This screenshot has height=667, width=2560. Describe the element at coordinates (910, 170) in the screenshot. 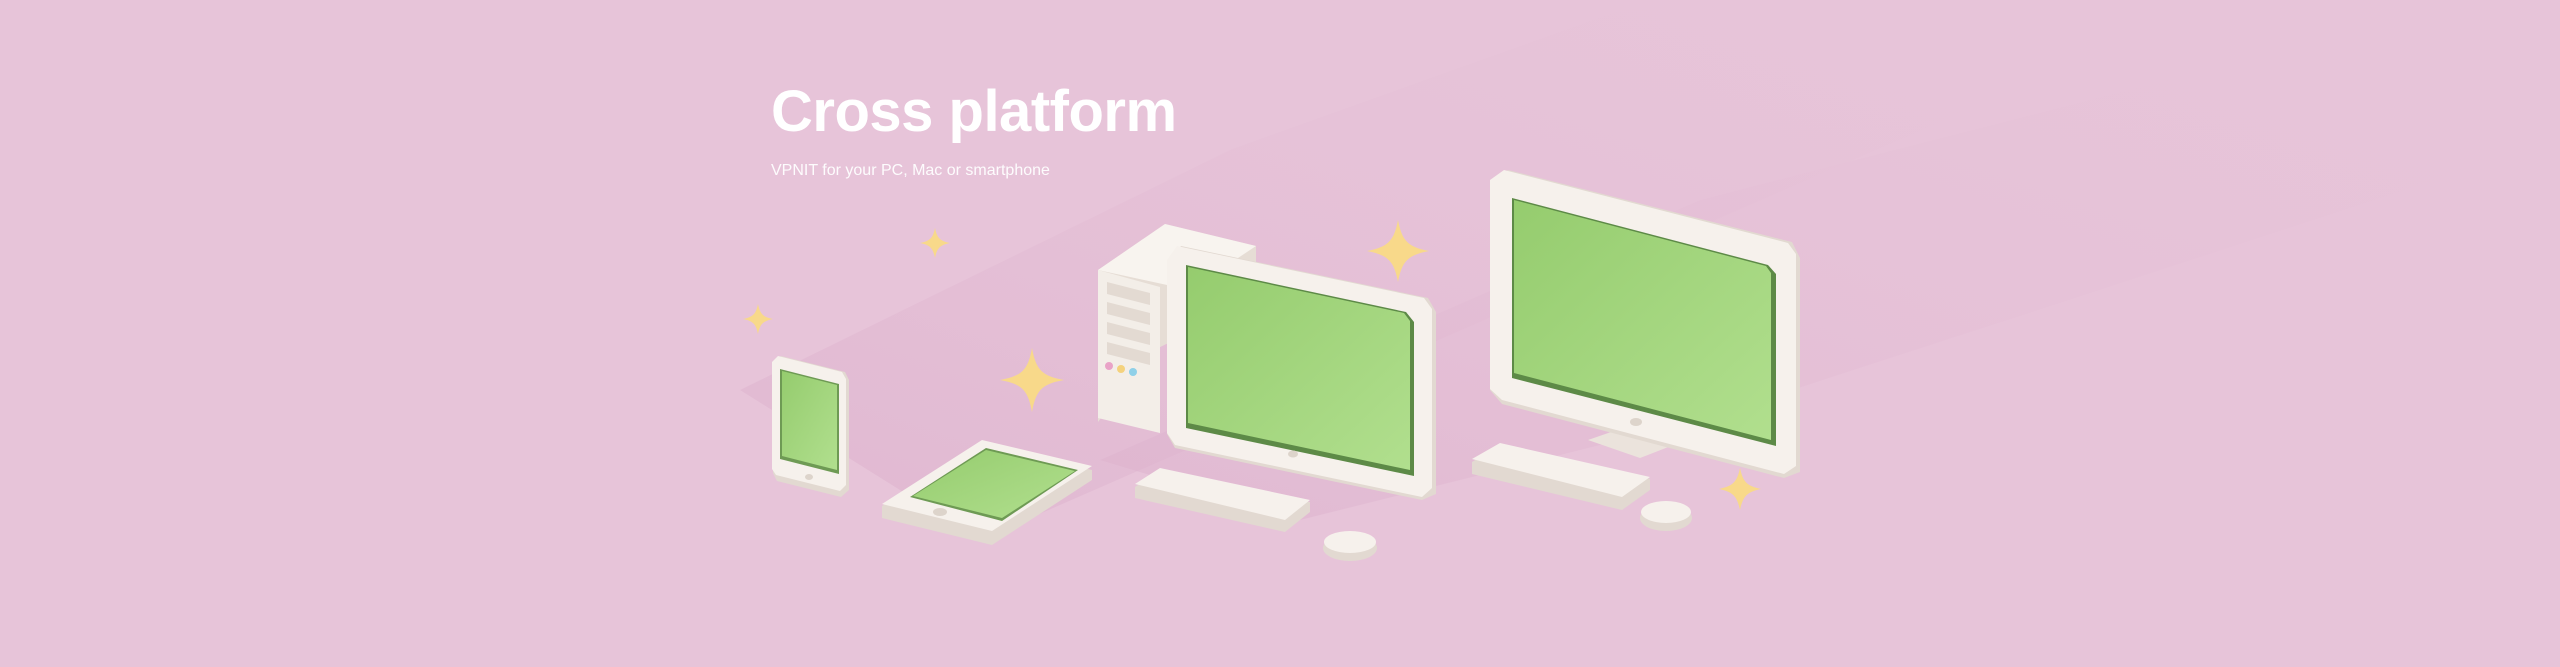

I see `page-subtitle: VPNIT for your PC, Mac or smartphone` at that location.